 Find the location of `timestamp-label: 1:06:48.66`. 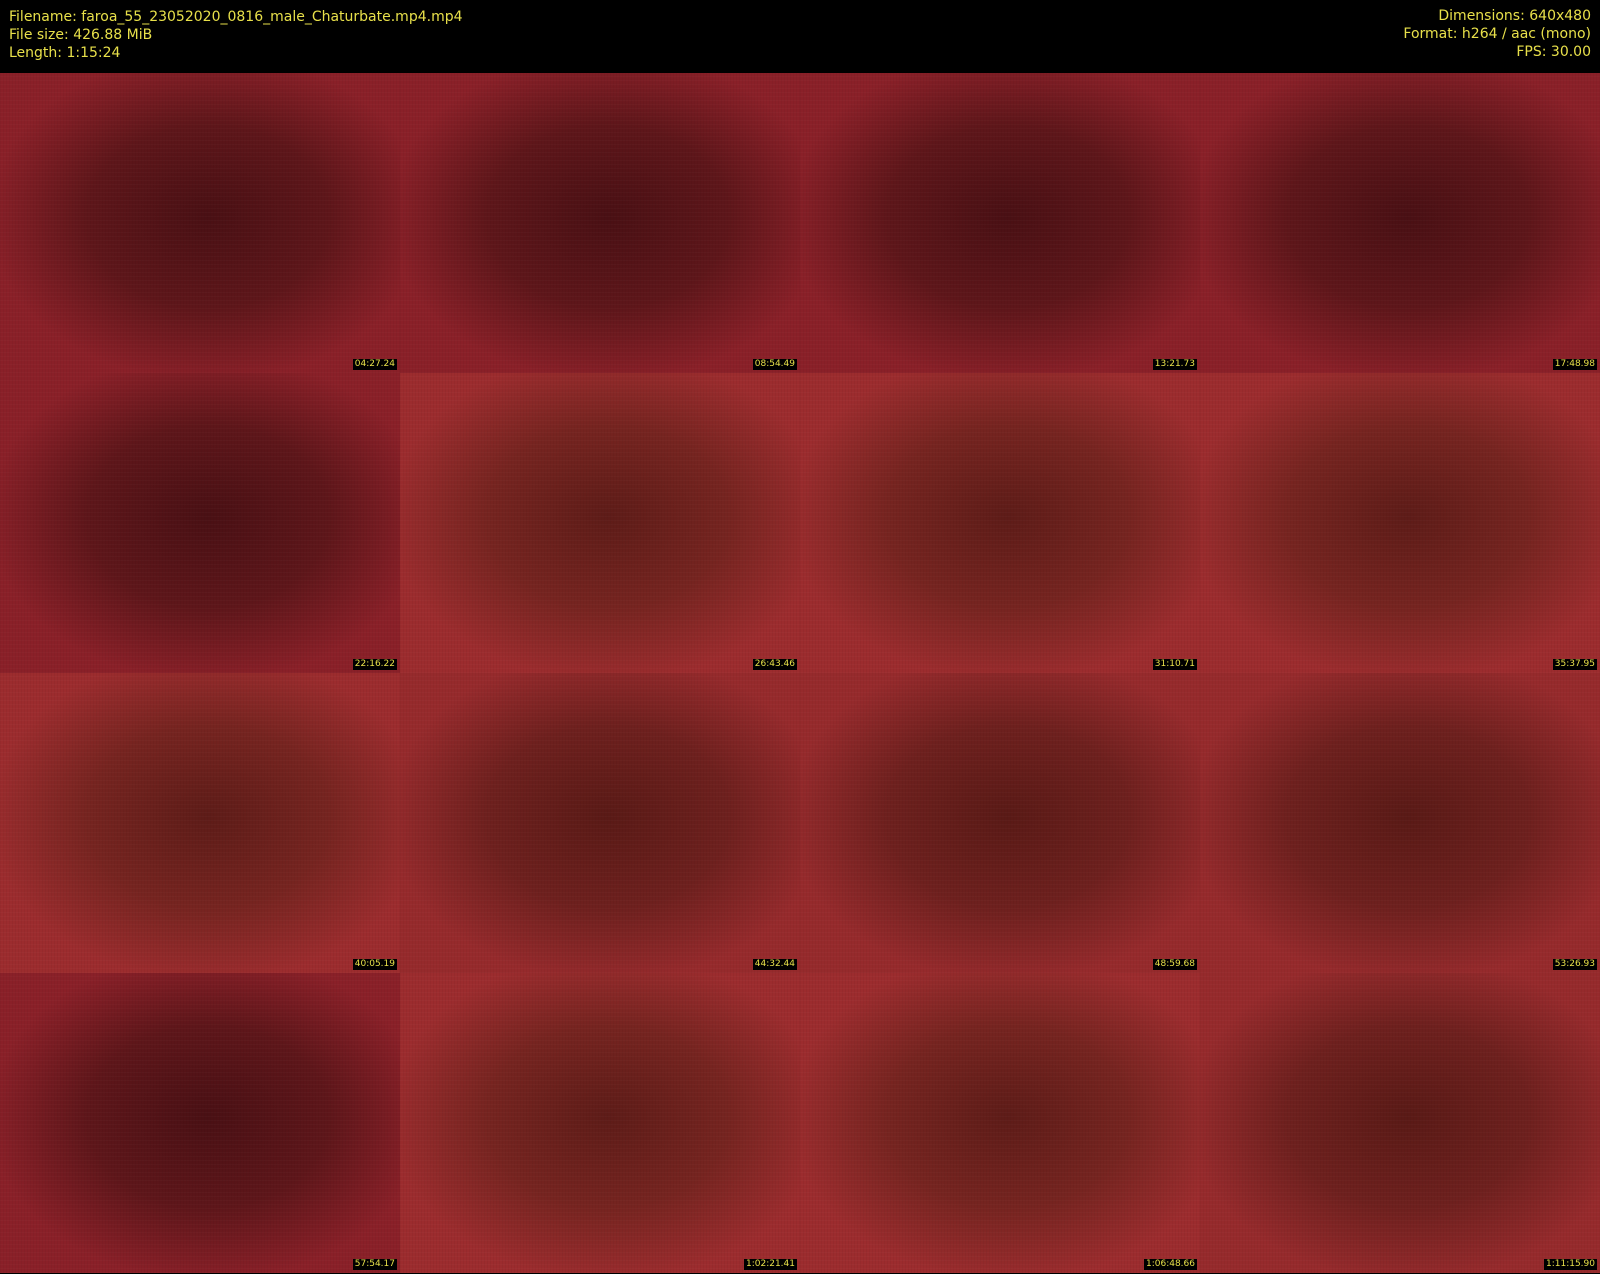

timestamp-label: 1:06:48.66 is located at coordinates (1170, 1264).